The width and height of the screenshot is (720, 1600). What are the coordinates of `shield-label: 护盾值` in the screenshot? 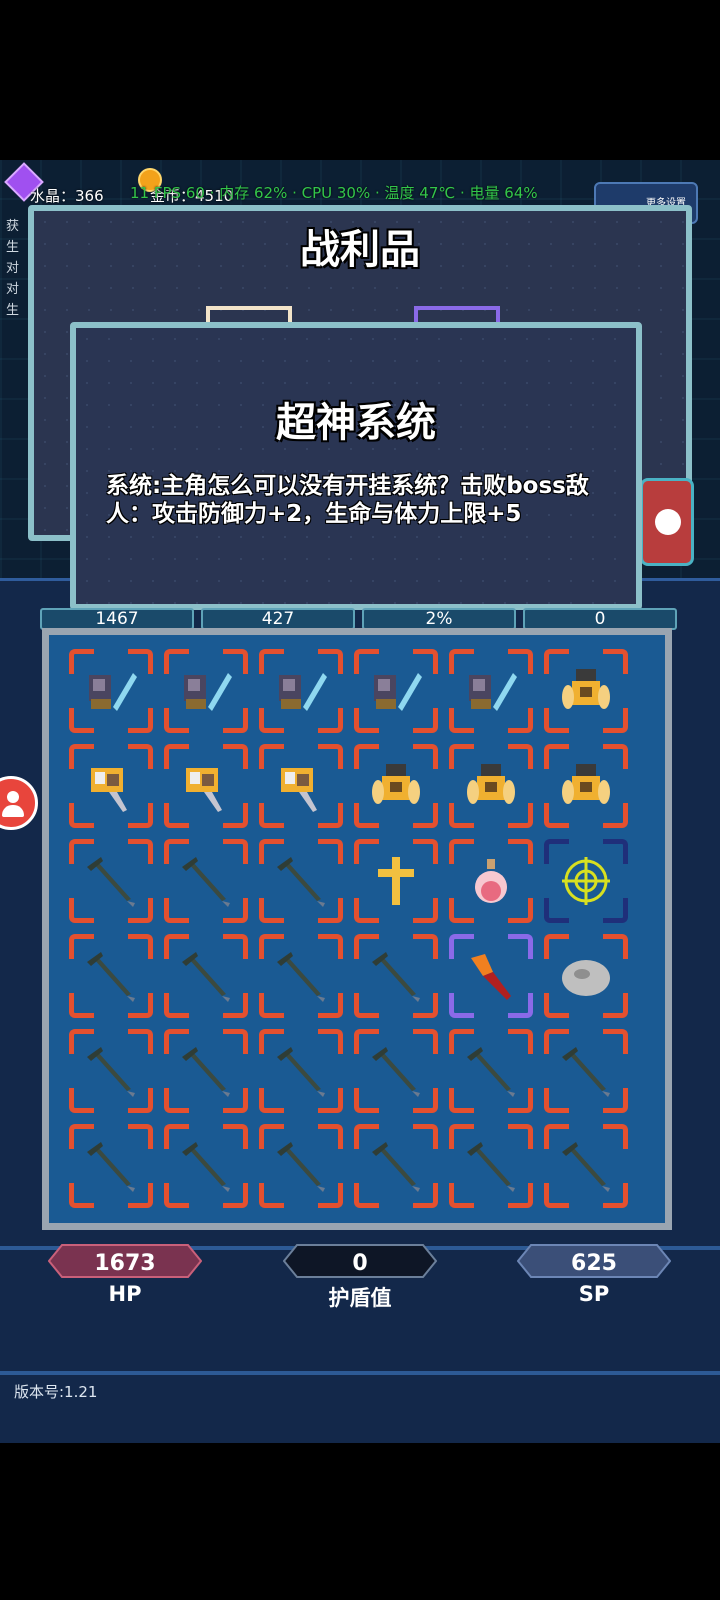 It's located at (360, 1298).